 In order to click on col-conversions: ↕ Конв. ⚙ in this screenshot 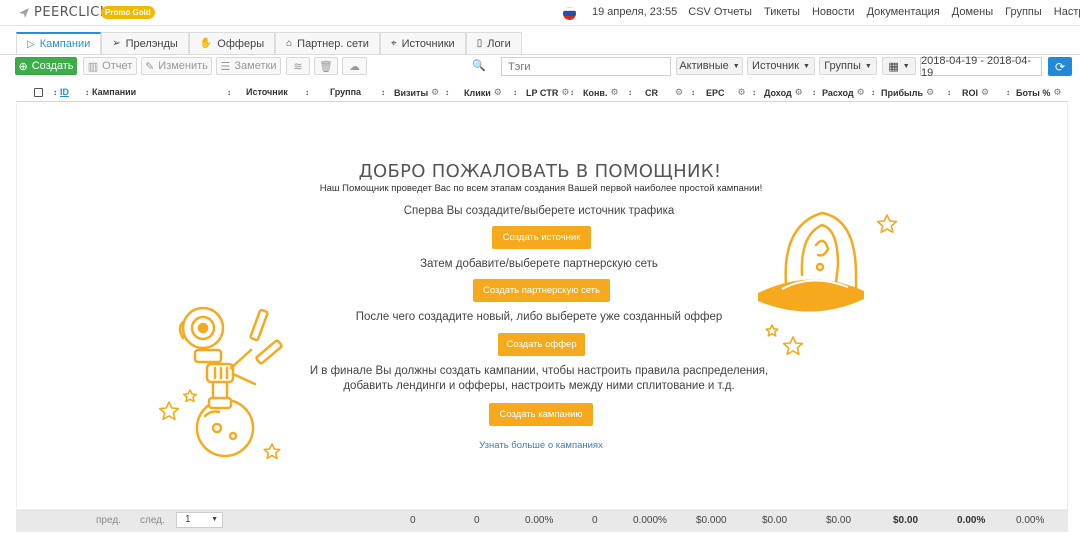, I will do `click(594, 92)`.